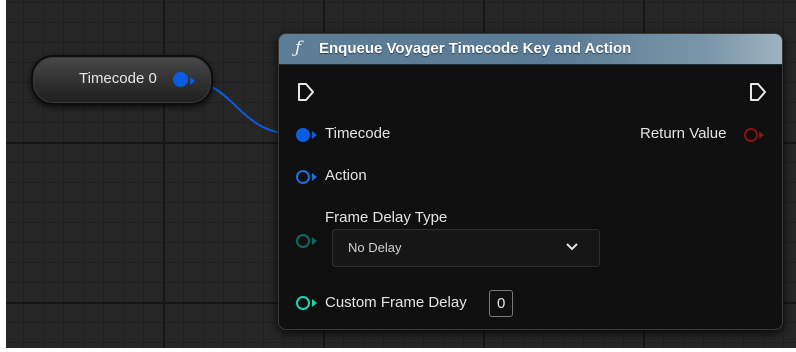  Describe the element at coordinates (180, 79) in the screenshot. I see `variable-output-pin` at that location.